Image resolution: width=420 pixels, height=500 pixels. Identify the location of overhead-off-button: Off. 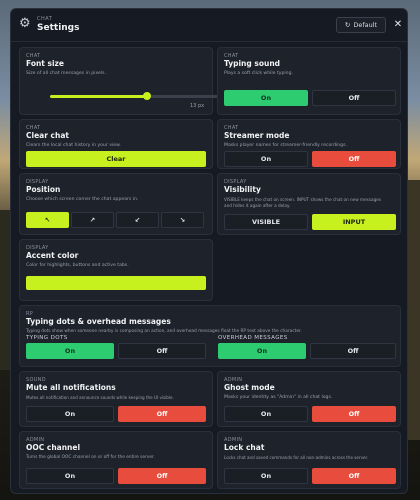
(353, 351).